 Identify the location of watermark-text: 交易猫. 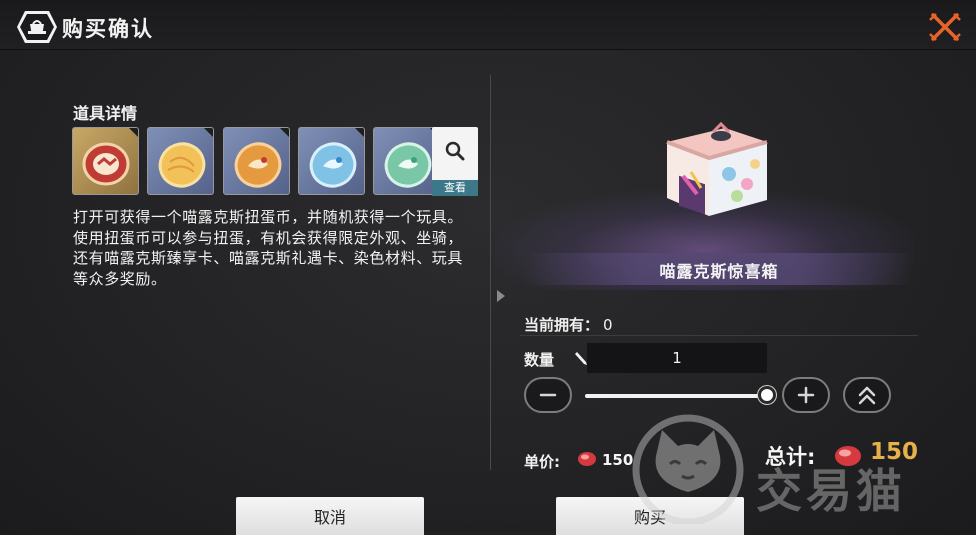
(831, 491).